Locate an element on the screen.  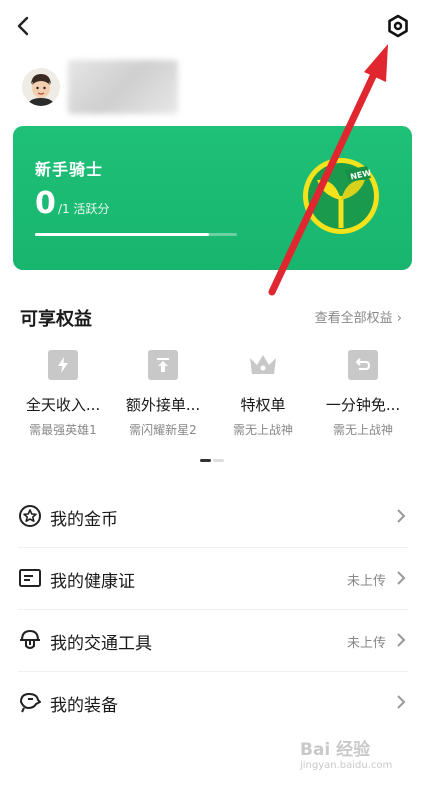
benefit-item: 全天收入... 需最强英雄1 is located at coordinates (63, 394).